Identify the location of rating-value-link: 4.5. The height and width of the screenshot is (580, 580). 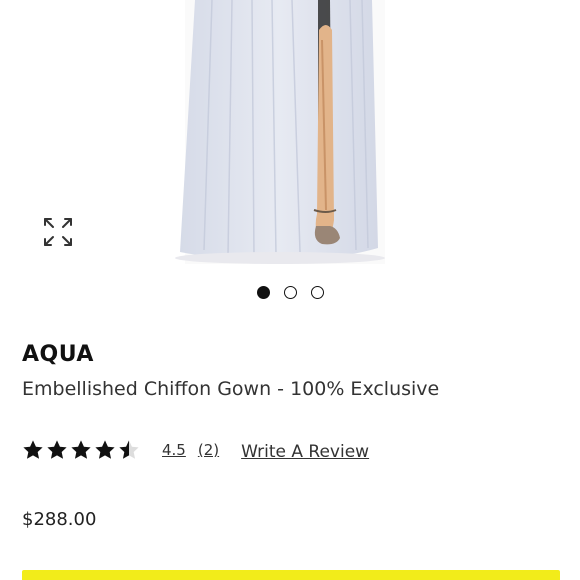
(174, 450).